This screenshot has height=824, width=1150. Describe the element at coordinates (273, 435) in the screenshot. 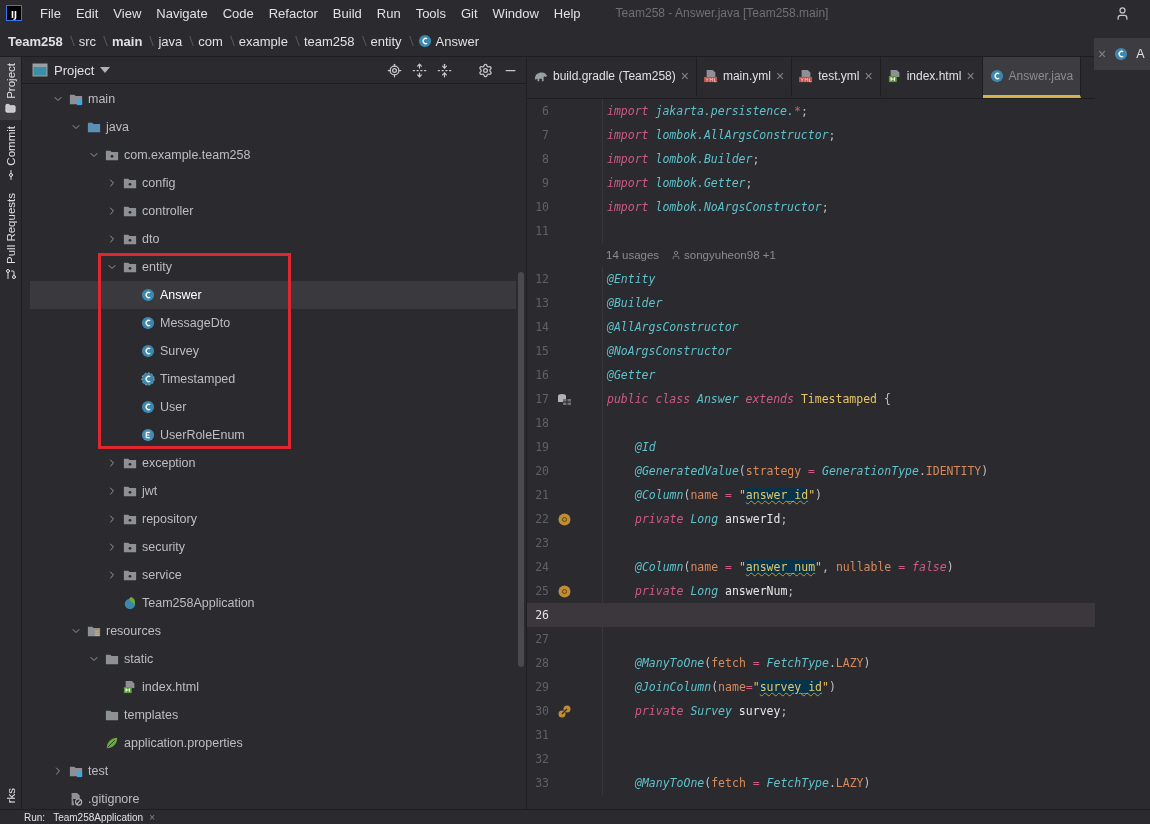

I see `tree-item: UserRoleEnum` at that location.